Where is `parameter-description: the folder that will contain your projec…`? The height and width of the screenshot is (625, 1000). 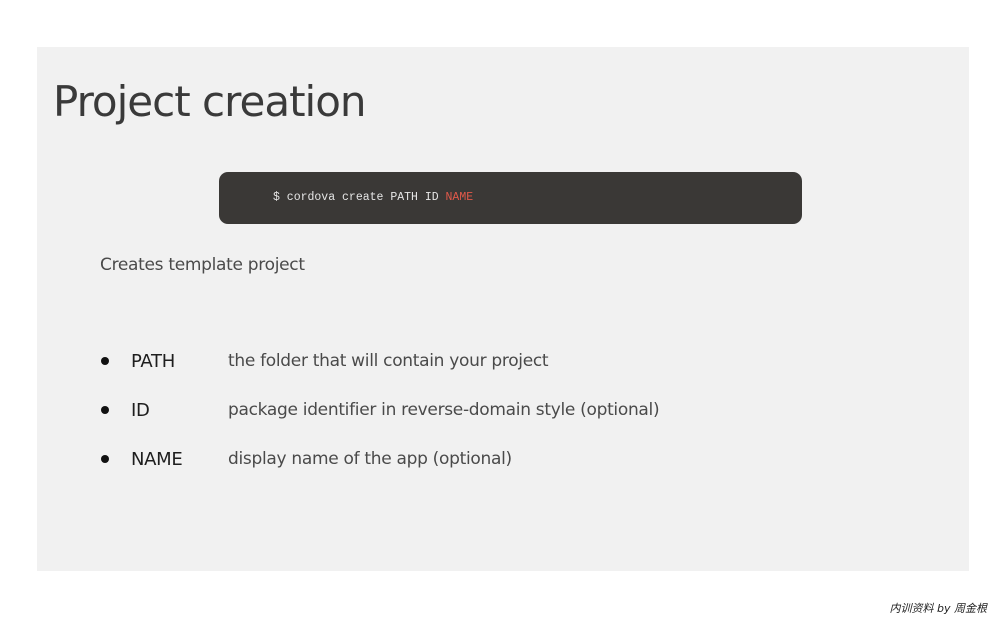 parameter-description: the folder that will contain your projec… is located at coordinates (388, 361).